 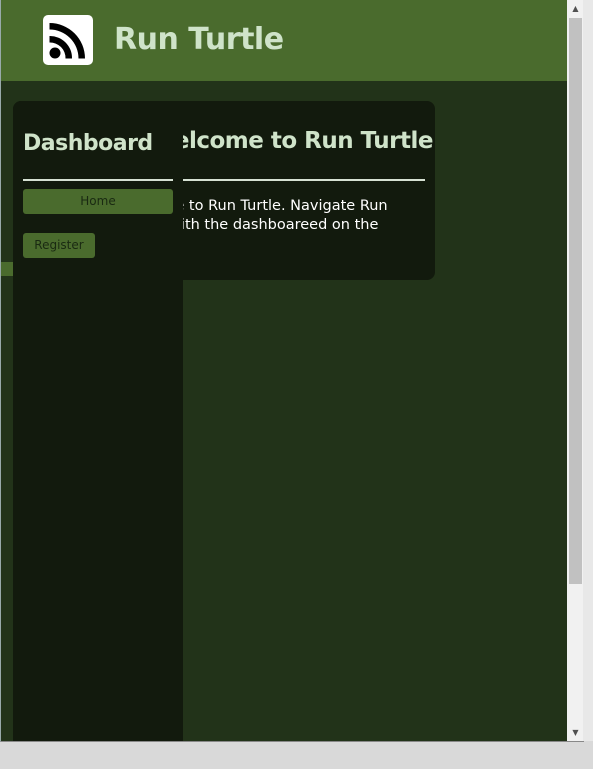 I want to click on rss-icon, so click(x=68, y=40).